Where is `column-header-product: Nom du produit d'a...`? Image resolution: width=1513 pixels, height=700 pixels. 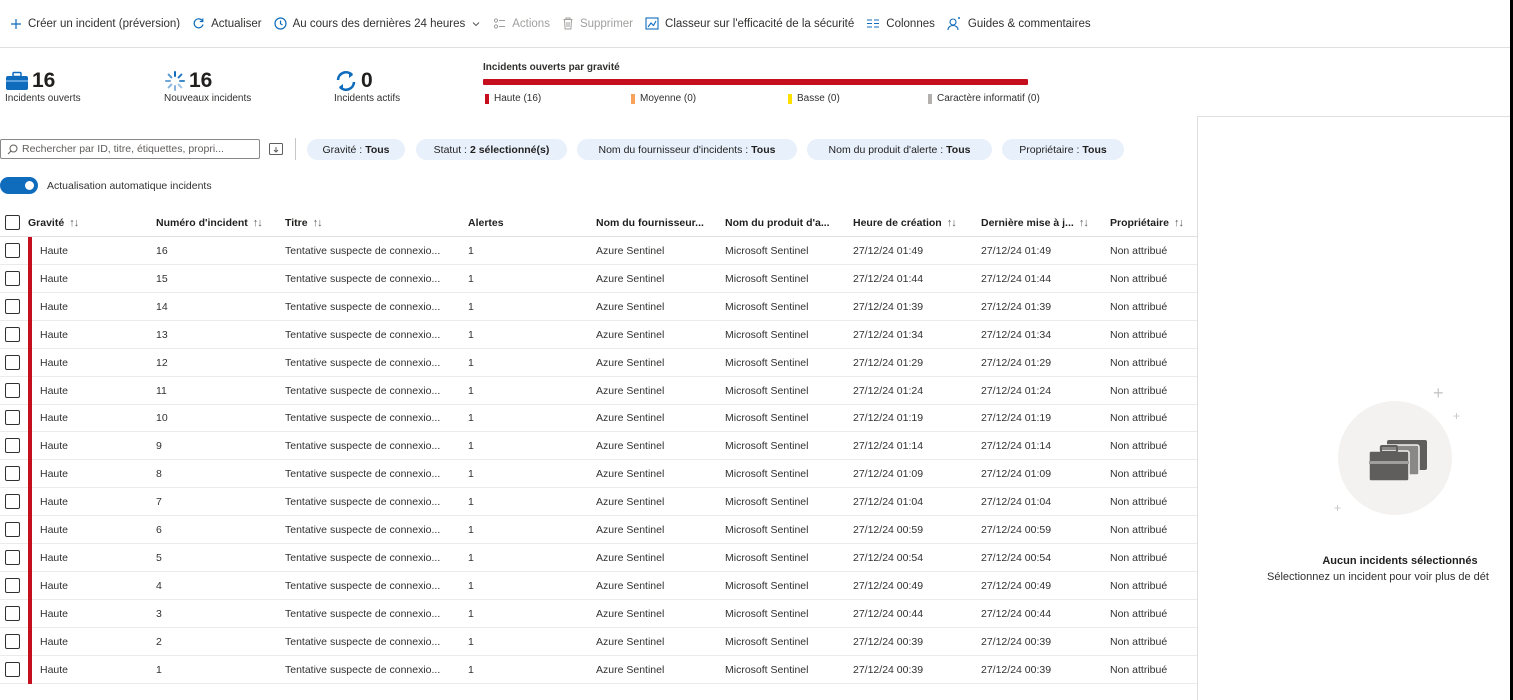 column-header-product: Nom du produit d'a... is located at coordinates (777, 222).